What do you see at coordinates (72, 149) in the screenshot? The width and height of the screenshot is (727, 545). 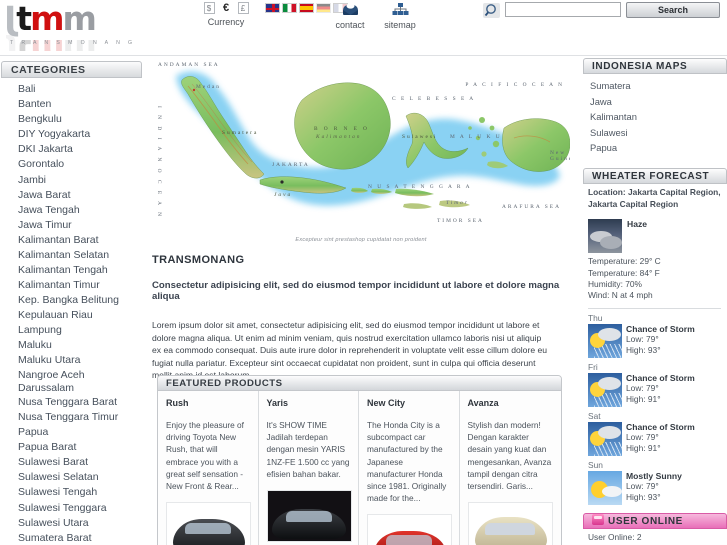 I see `sidebar-item-dki-jakarta: DKI Jakarta` at bounding box center [72, 149].